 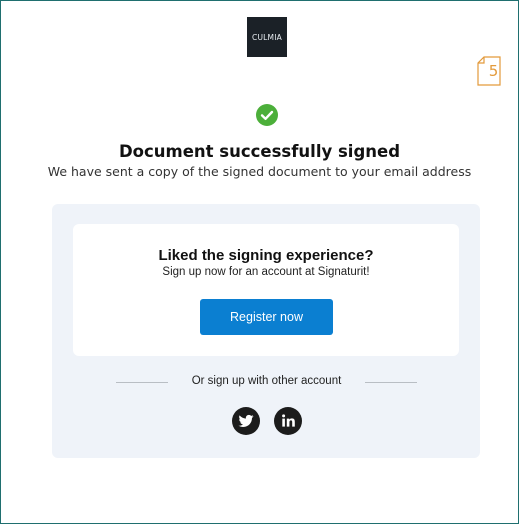 I want to click on twitter-icon, so click(x=246, y=421).